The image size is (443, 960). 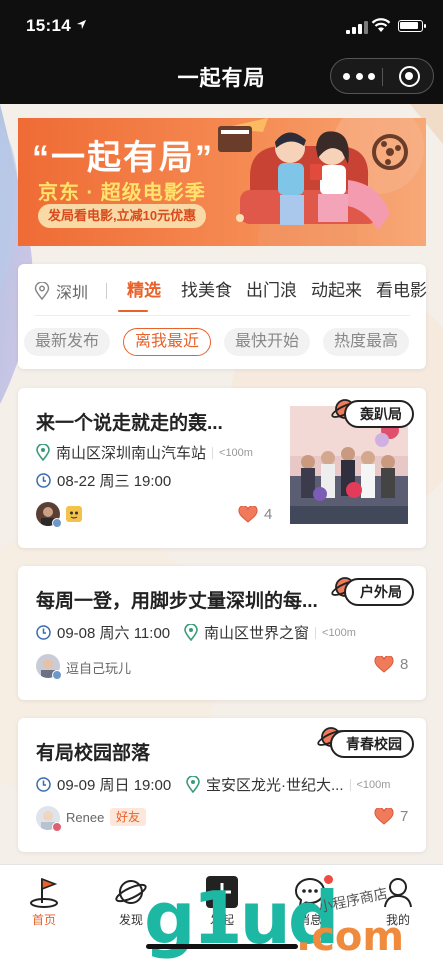 What do you see at coordinates (133, 311) in the screenshot?
I see `active-tab-underline` at bounding box center [133, 311].